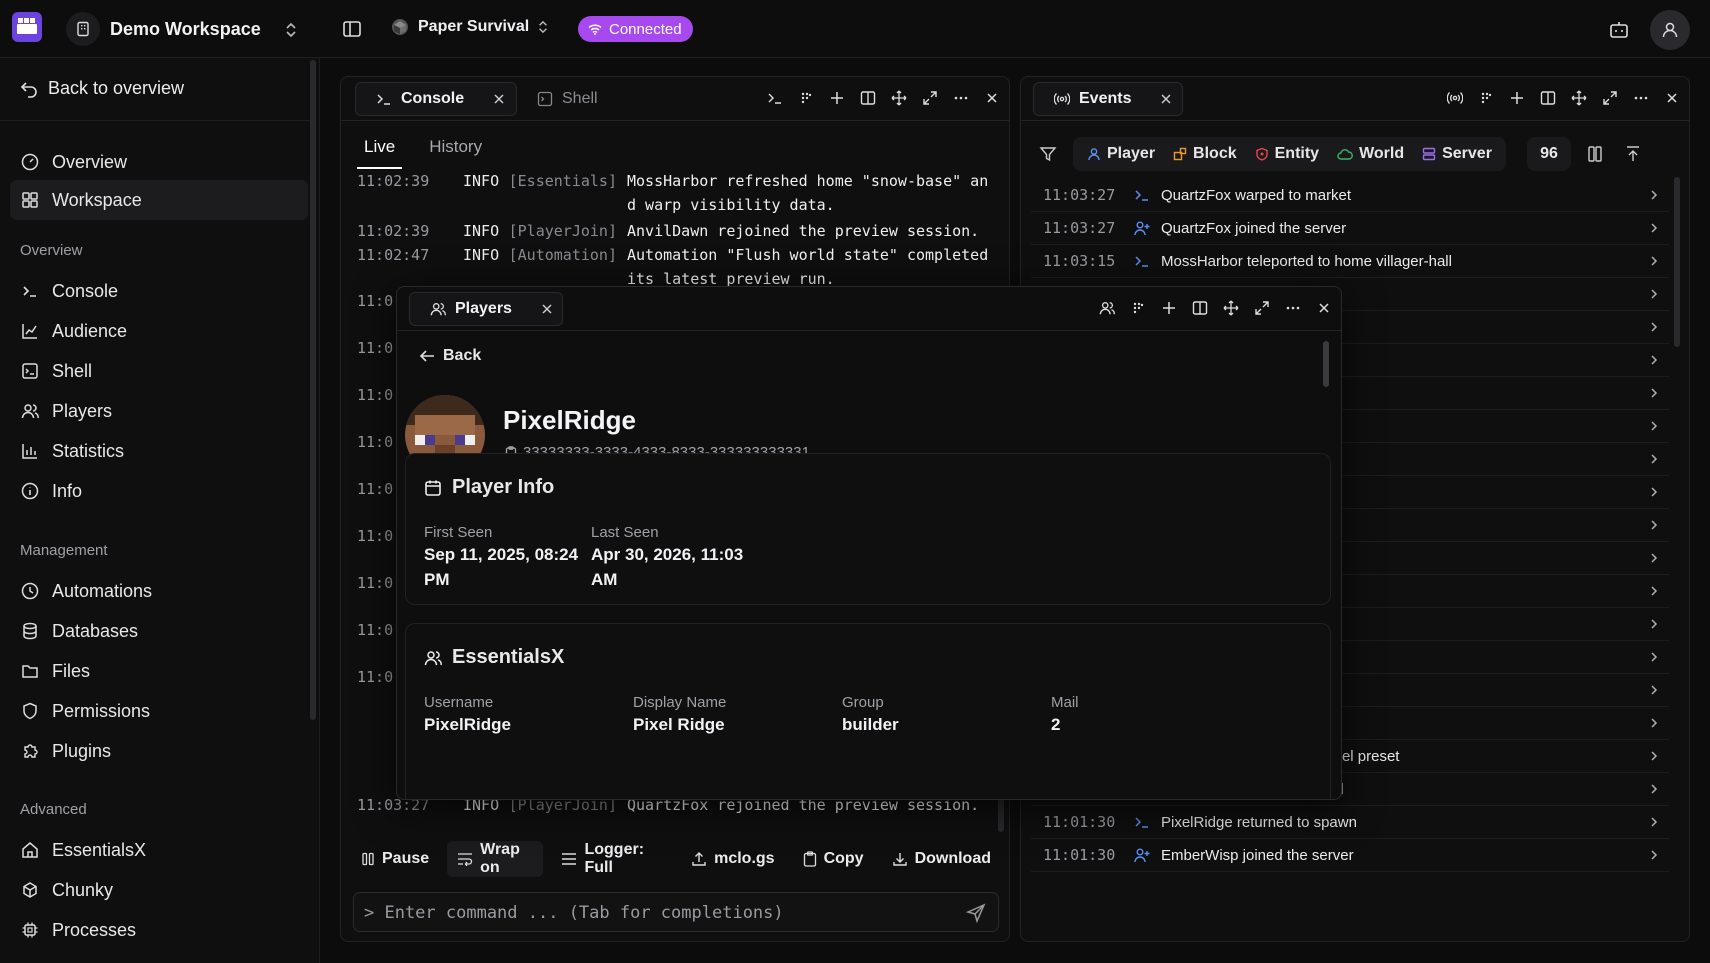  What do you see at coordinates (159, 850) in the screenshot?
I see `sidebar-item-essentialsx: EssentialsX` at bounding box center [159, 850].